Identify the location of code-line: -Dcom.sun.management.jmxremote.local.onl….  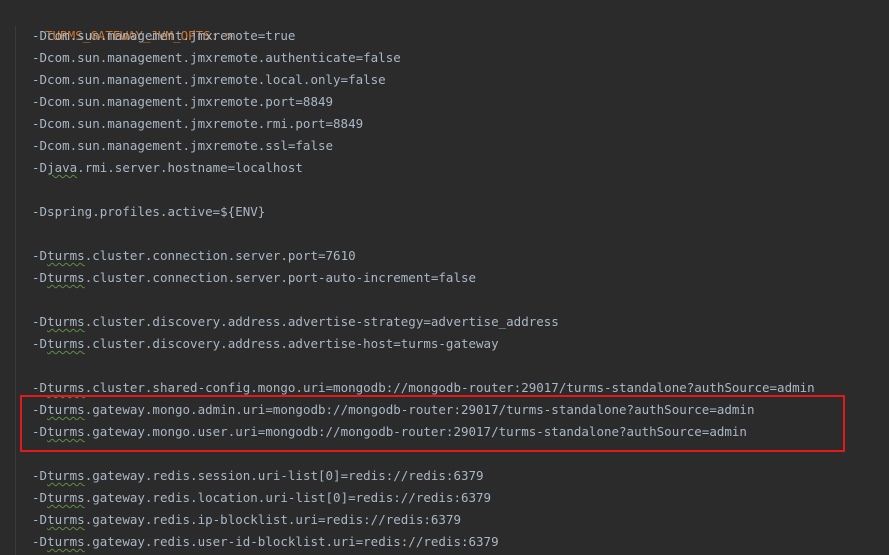
(209, 79).